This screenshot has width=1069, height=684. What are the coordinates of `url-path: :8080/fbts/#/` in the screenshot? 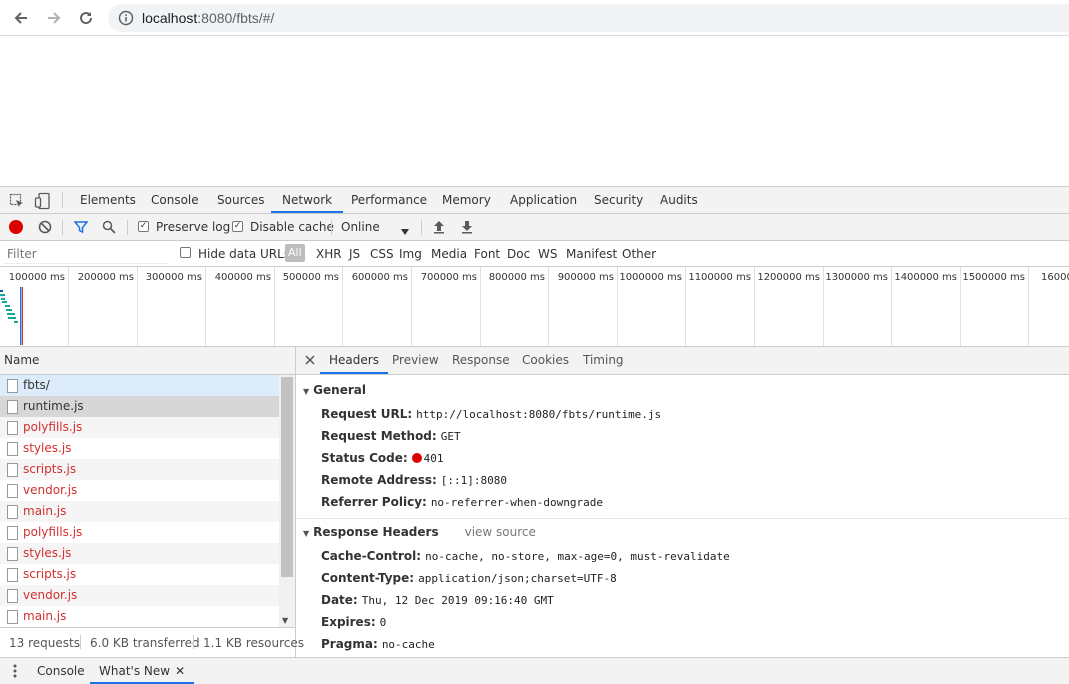 It's located at (236, 18).